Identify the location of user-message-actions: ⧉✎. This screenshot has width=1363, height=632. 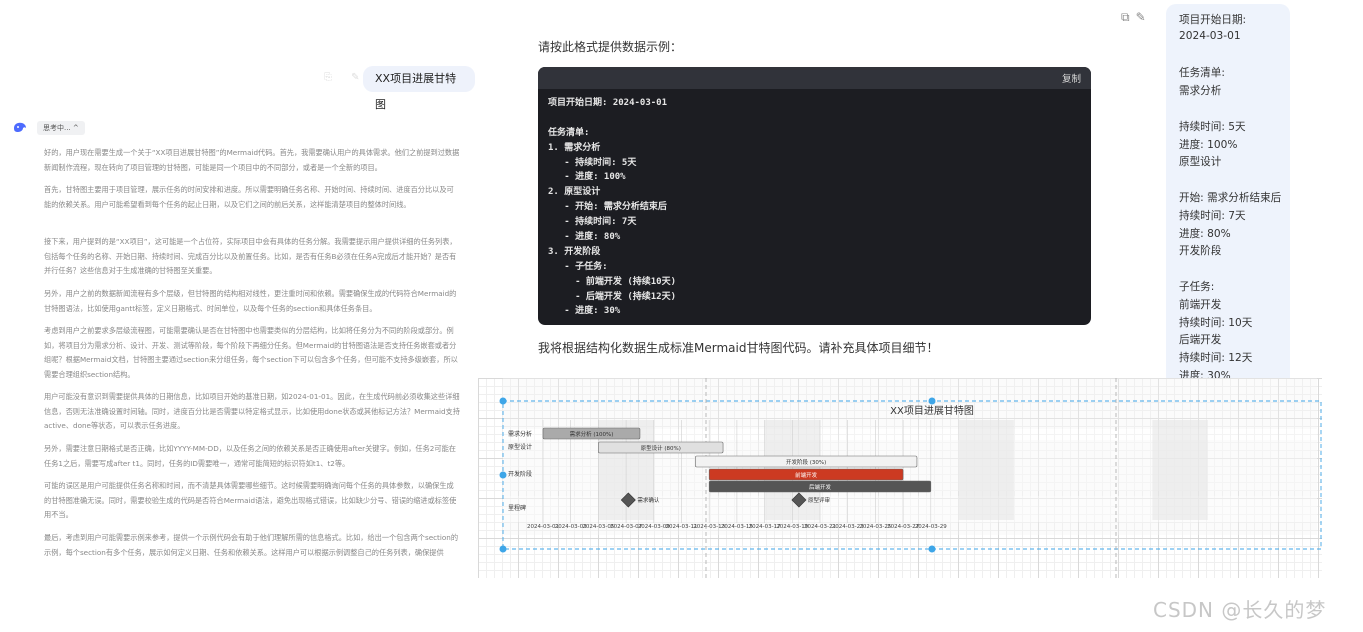
(1136, 17).